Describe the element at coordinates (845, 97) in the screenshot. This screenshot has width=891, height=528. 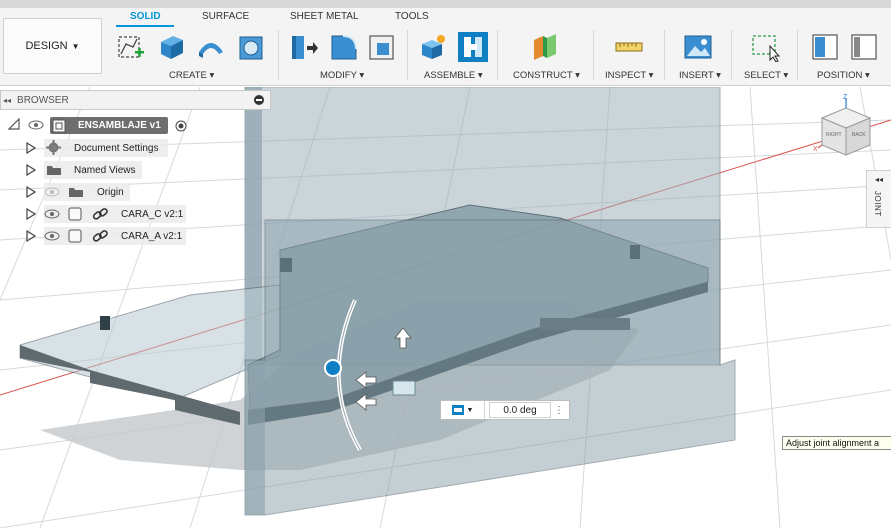
I see `viewcube-axis-z: Z` at that location.